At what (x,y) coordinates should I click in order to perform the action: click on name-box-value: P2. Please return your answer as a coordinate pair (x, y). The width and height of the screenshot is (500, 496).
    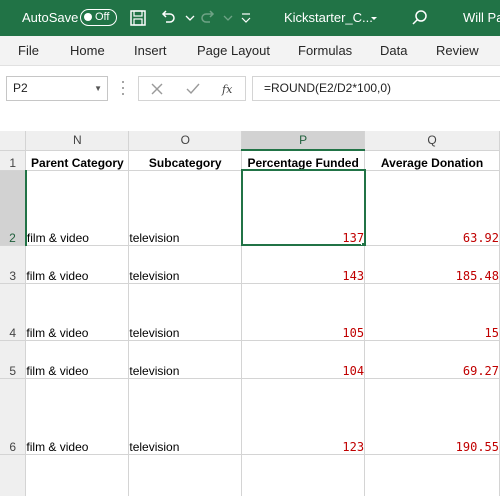
    Looking at the image, I should click on (20, 88).